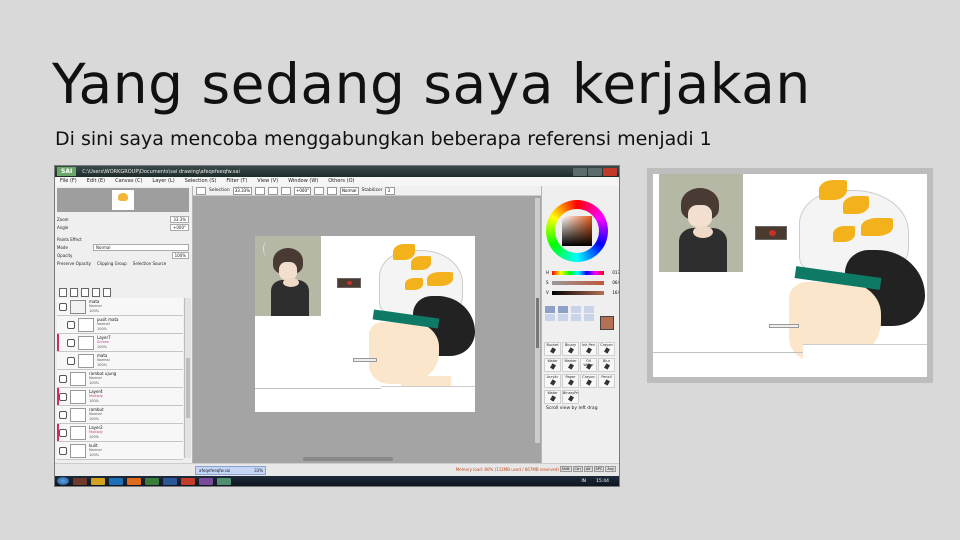 This screenshot has height=540, width=960. I want to click on taskbar-app-icon, so click(80, 481).